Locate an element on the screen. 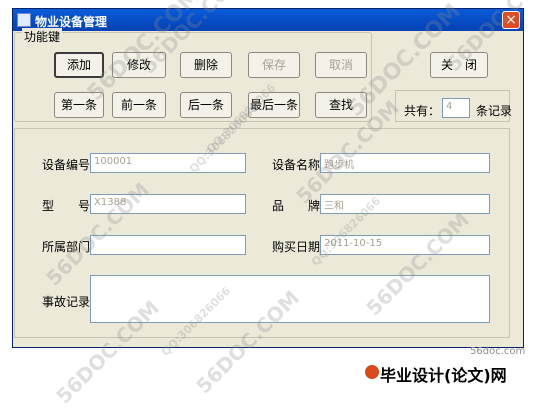  cancel-button: 取消 is located at coordinates (341, 65).